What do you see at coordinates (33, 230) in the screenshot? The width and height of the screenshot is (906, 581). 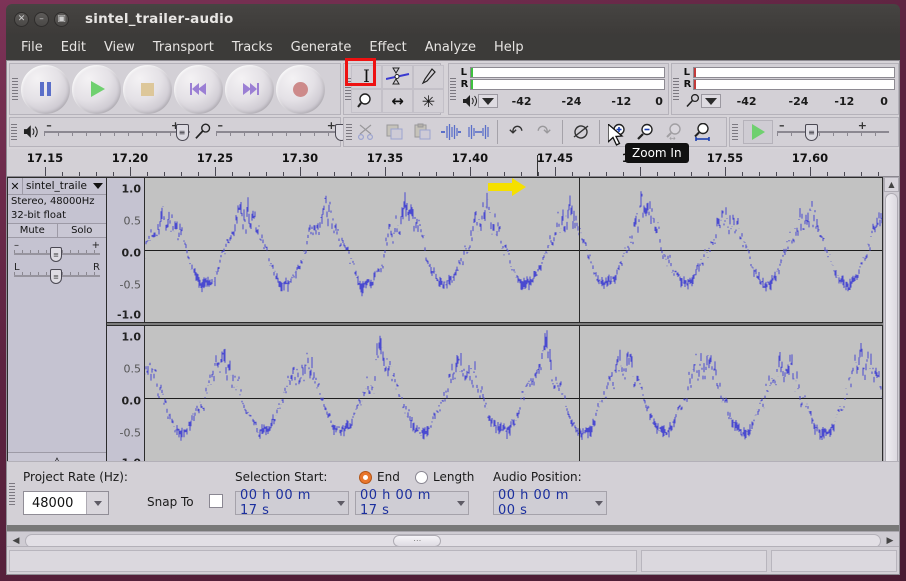 I see `mute-button: Mute` at bounding box center [33, 230].